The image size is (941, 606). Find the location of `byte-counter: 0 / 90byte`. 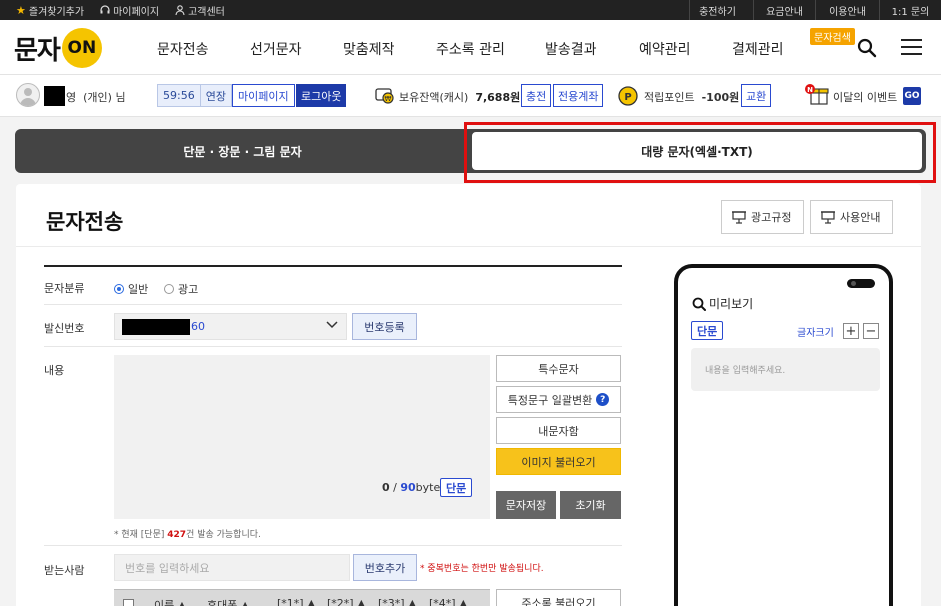

byte-counter: 0 / 90byte is located at coordinates (411, 487).